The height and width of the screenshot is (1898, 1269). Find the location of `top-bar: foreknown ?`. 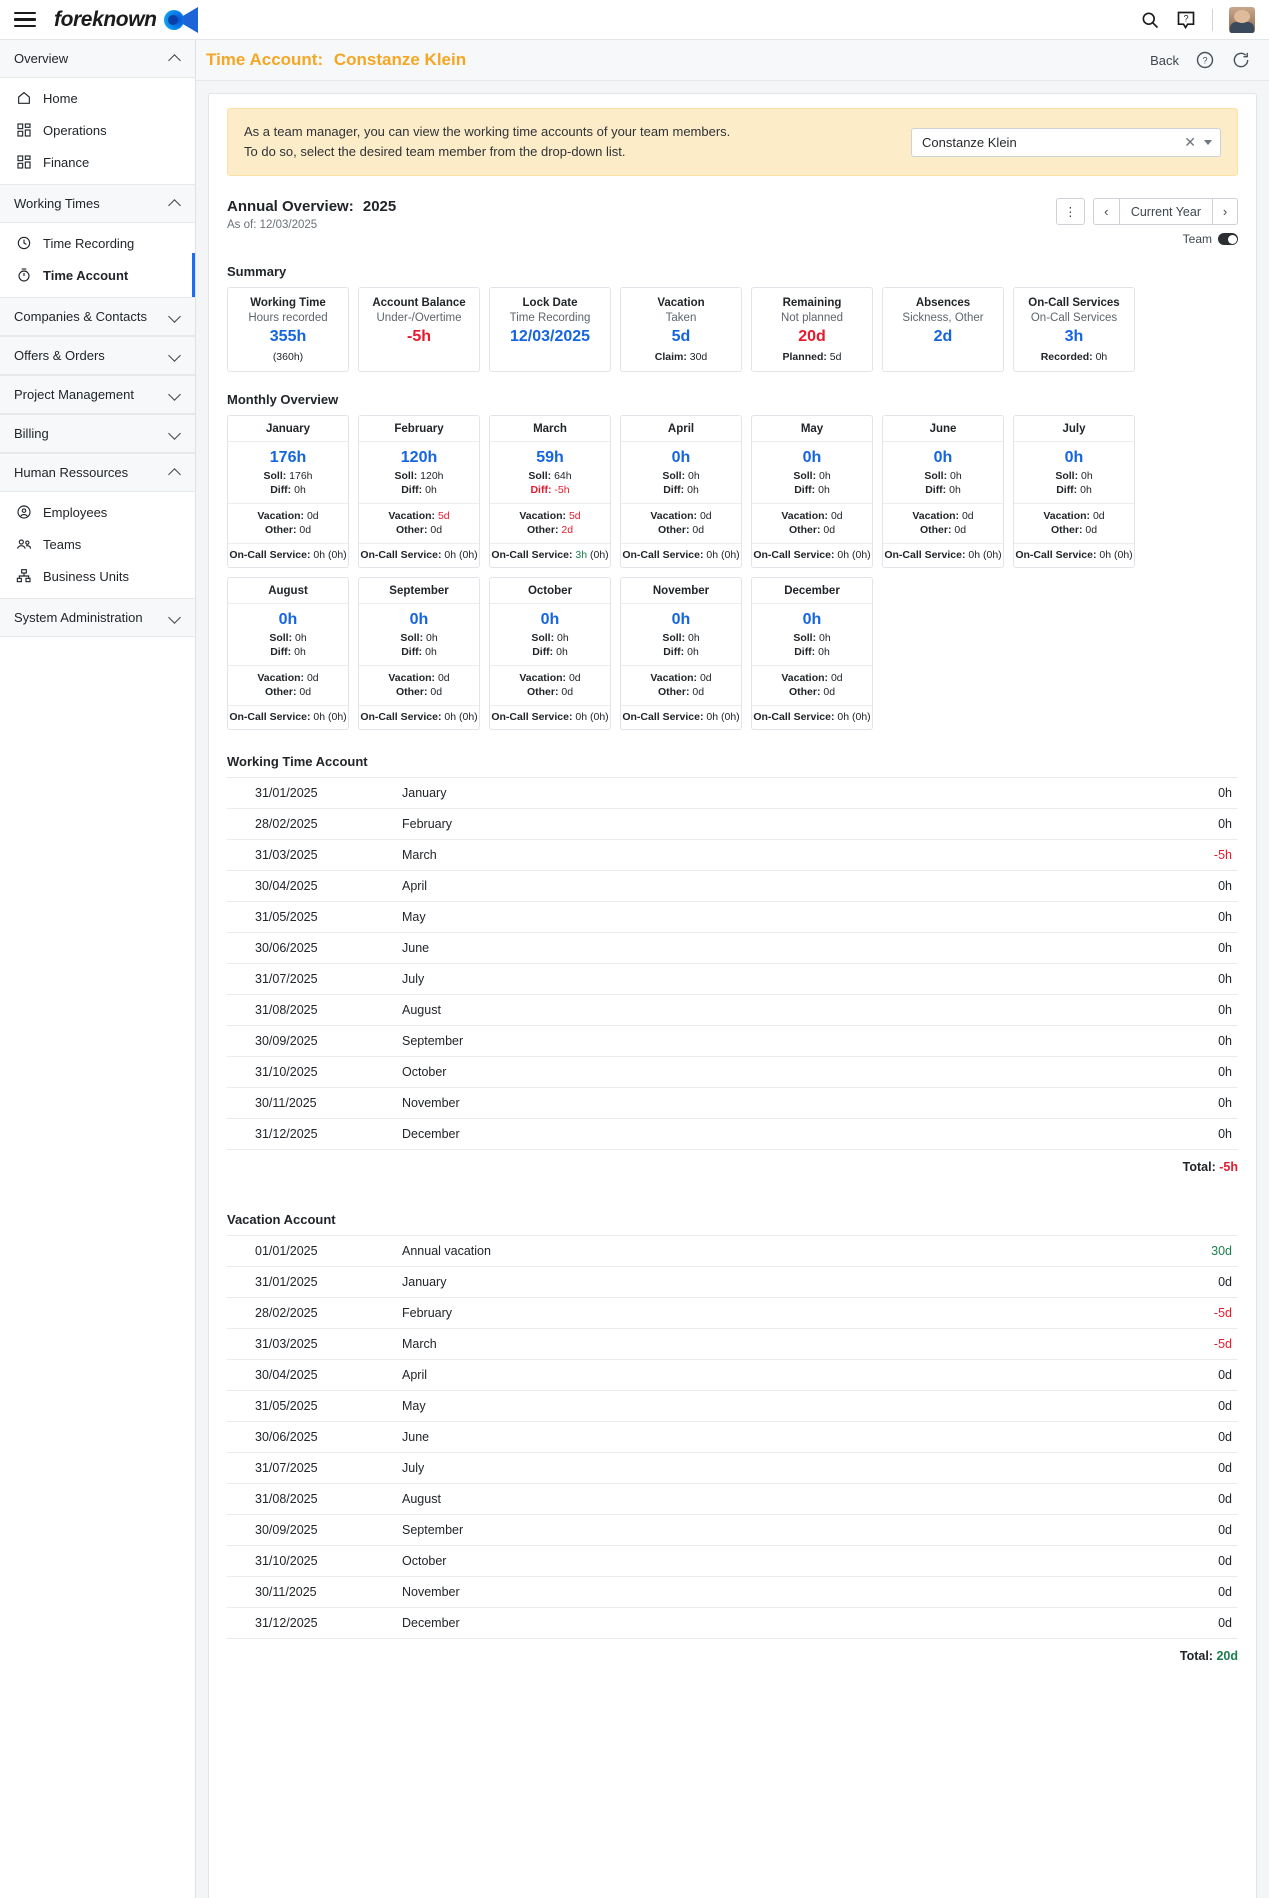

top-bar: foreknown ? is located at coordinates (634, 20).